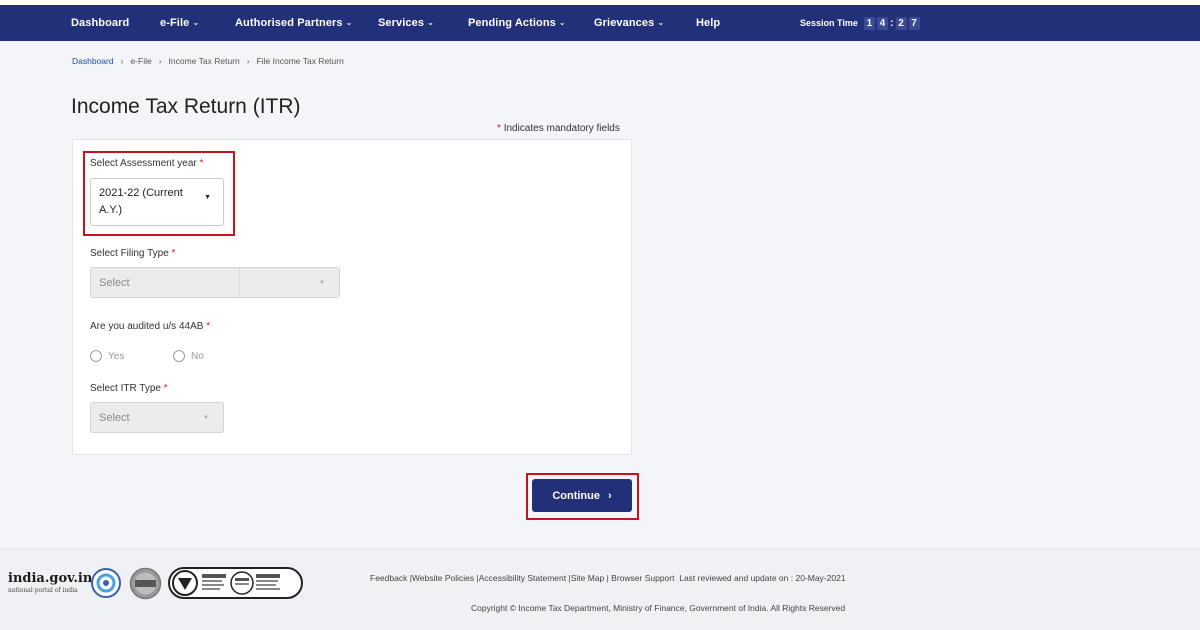 The width and height of the screenshot is (1200, 630). I want to click on itr-type-label-text: Select ITR Type, so click(125, 388).